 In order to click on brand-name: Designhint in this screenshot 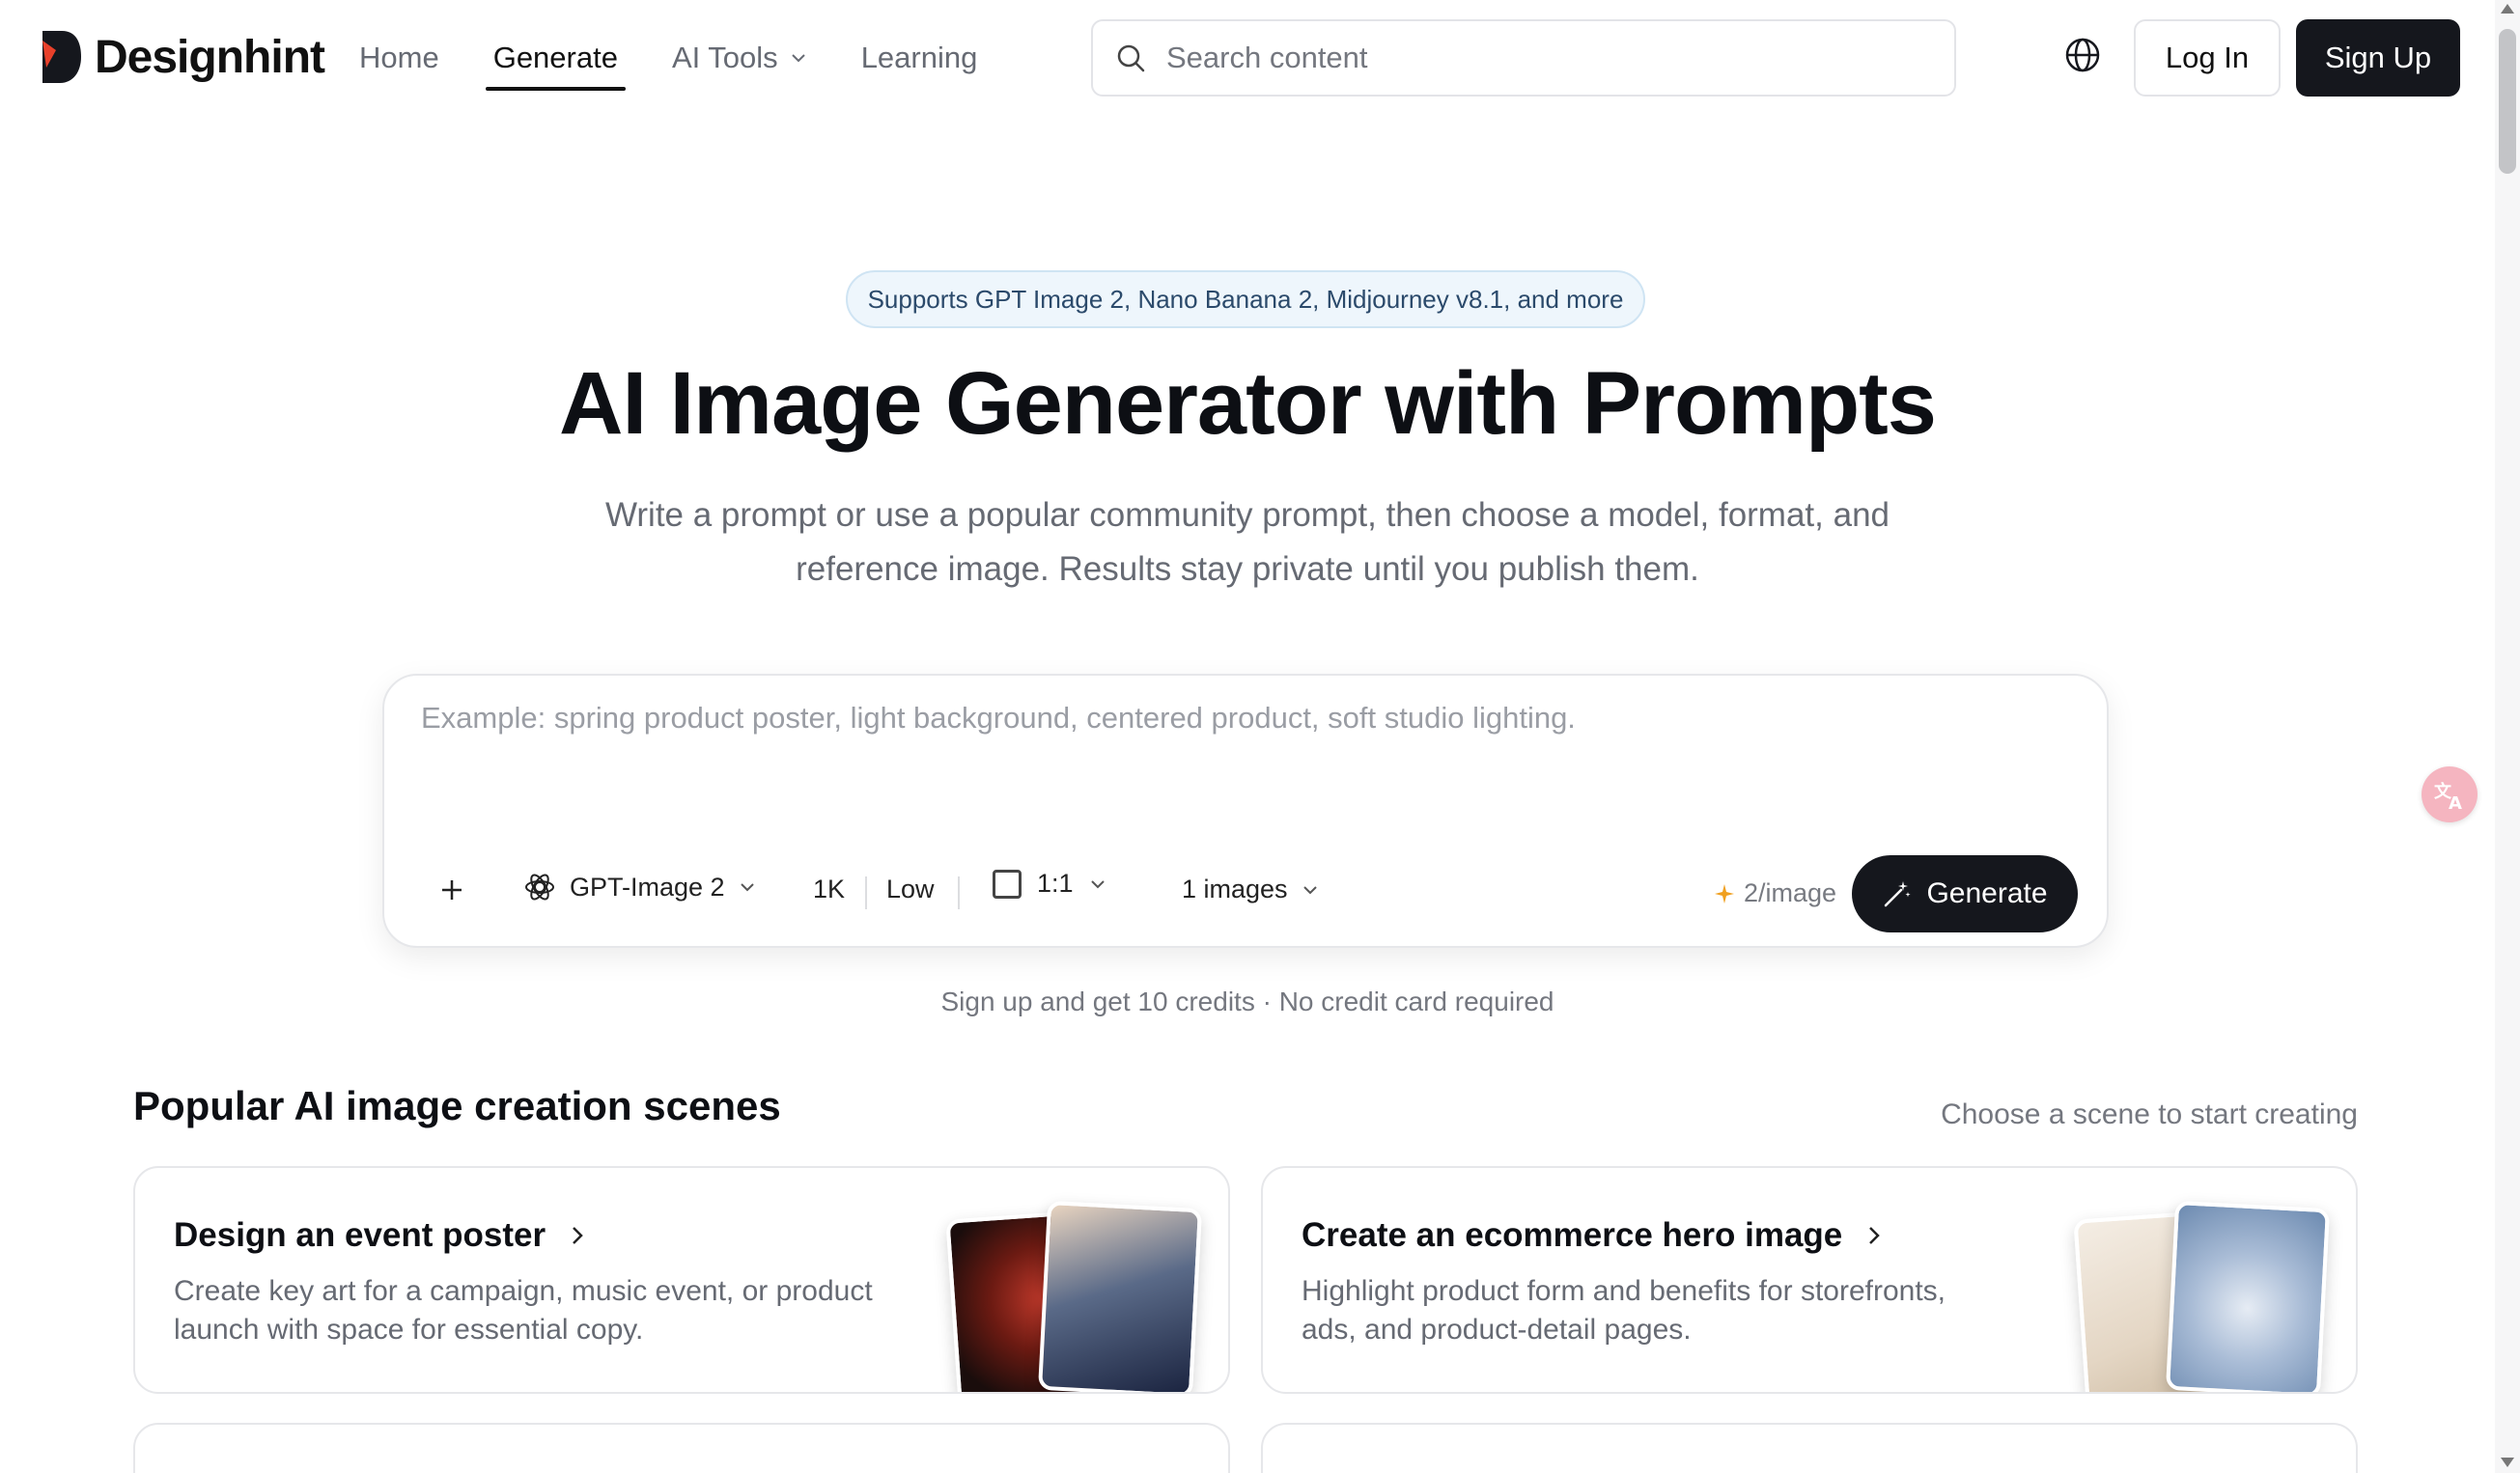, I will do `click(210, 57)`.